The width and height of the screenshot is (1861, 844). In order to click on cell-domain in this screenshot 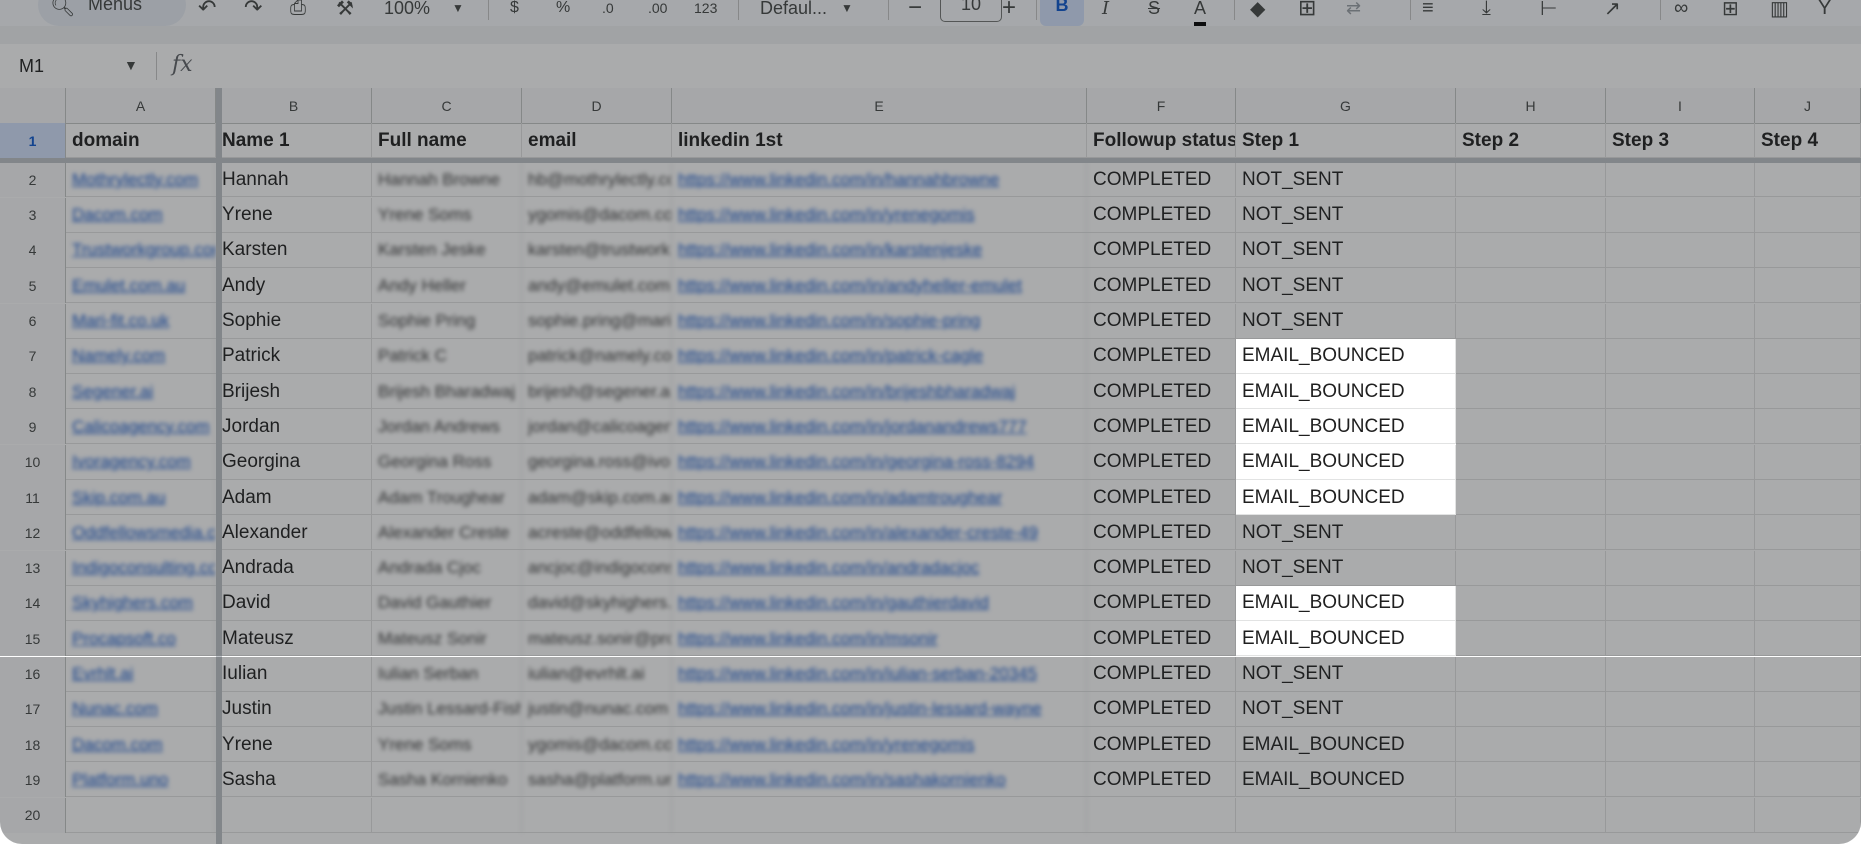, I will do `click(141, 815)`.